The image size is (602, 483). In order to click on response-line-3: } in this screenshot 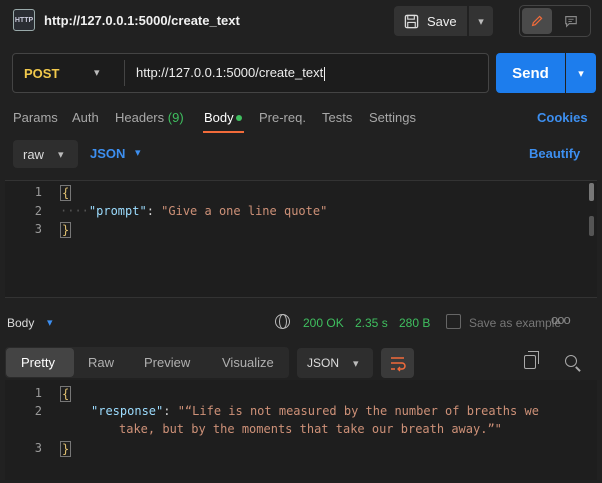, I will do `click(66, 449)`.